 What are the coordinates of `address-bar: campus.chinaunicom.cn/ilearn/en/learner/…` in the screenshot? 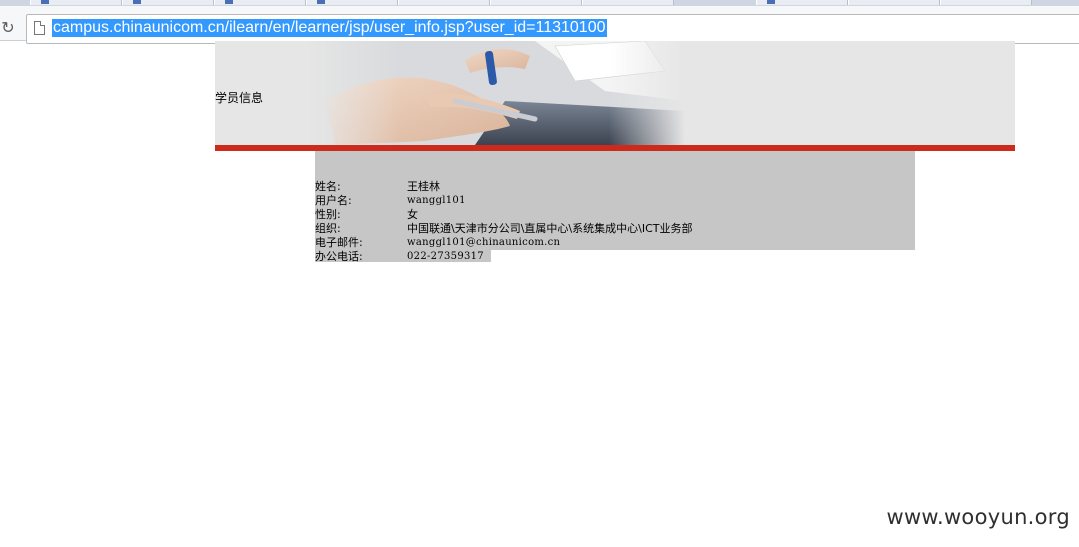 It's located at (552, 29).